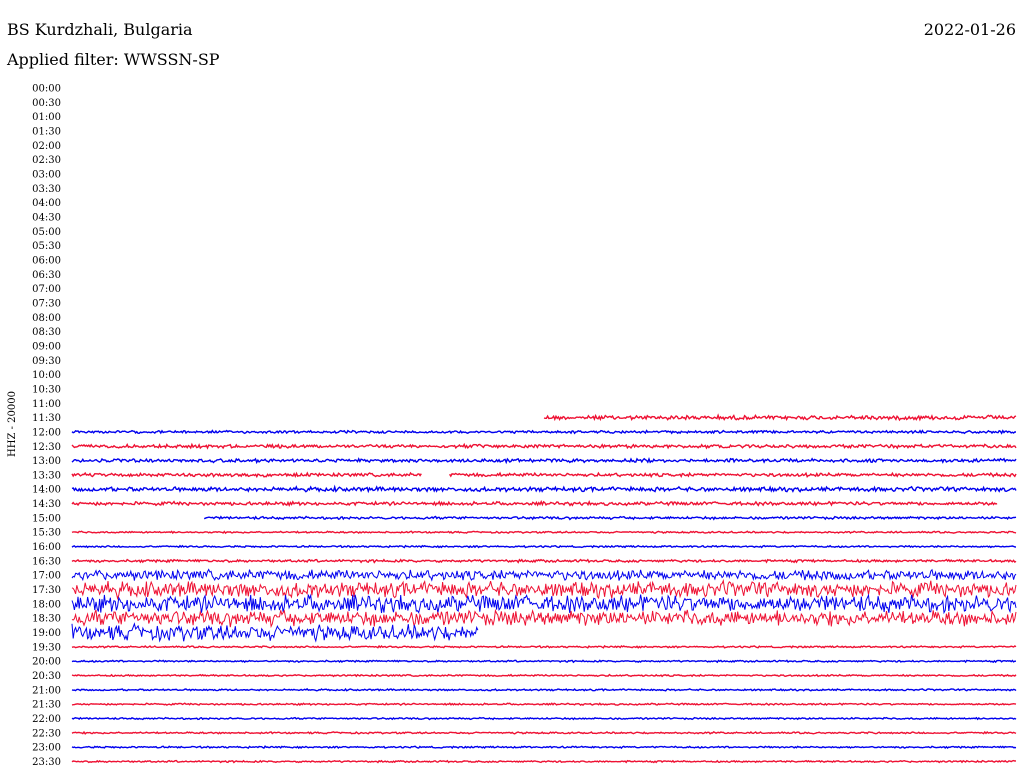 Image resolution: width=1024 pixels, height=780 pixels. Describe the element at coordinates (46, 504) in the screenshot. I see `time-label: 14:30` at that location.